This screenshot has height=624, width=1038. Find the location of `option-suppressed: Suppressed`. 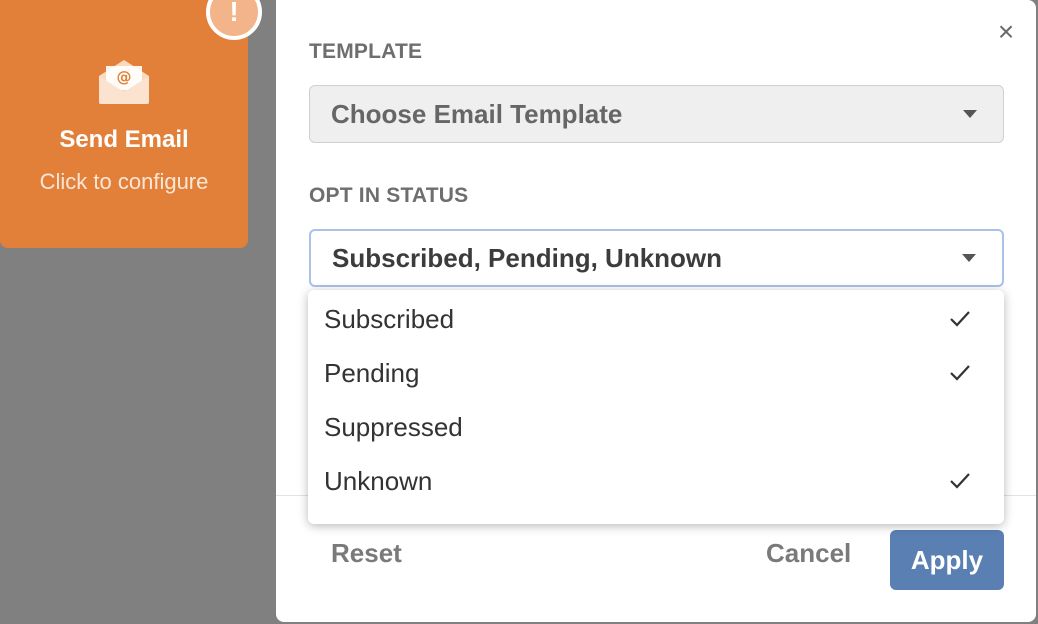

option-suppressed: Suppressed is located at coordinates (656, 427).